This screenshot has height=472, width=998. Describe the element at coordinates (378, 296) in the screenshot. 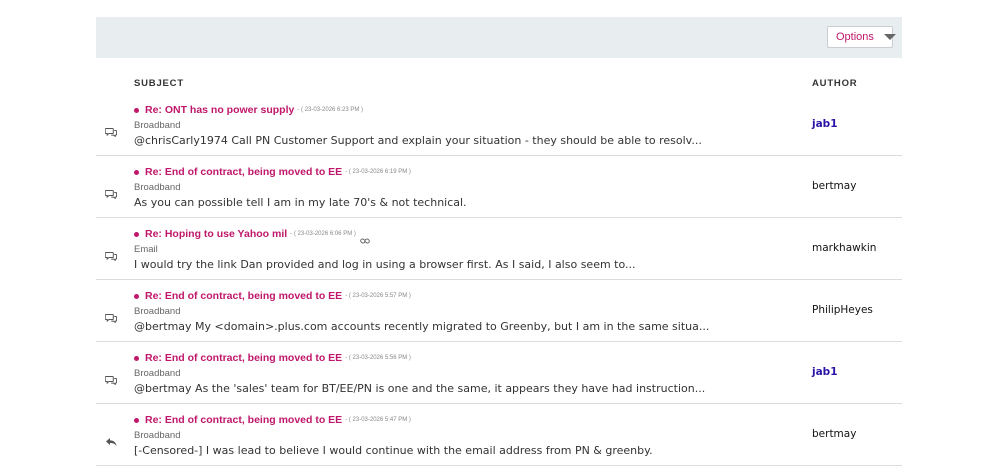

I see `message-timestamp: - ( 23-03-2026 5:57 PM )` at that location.